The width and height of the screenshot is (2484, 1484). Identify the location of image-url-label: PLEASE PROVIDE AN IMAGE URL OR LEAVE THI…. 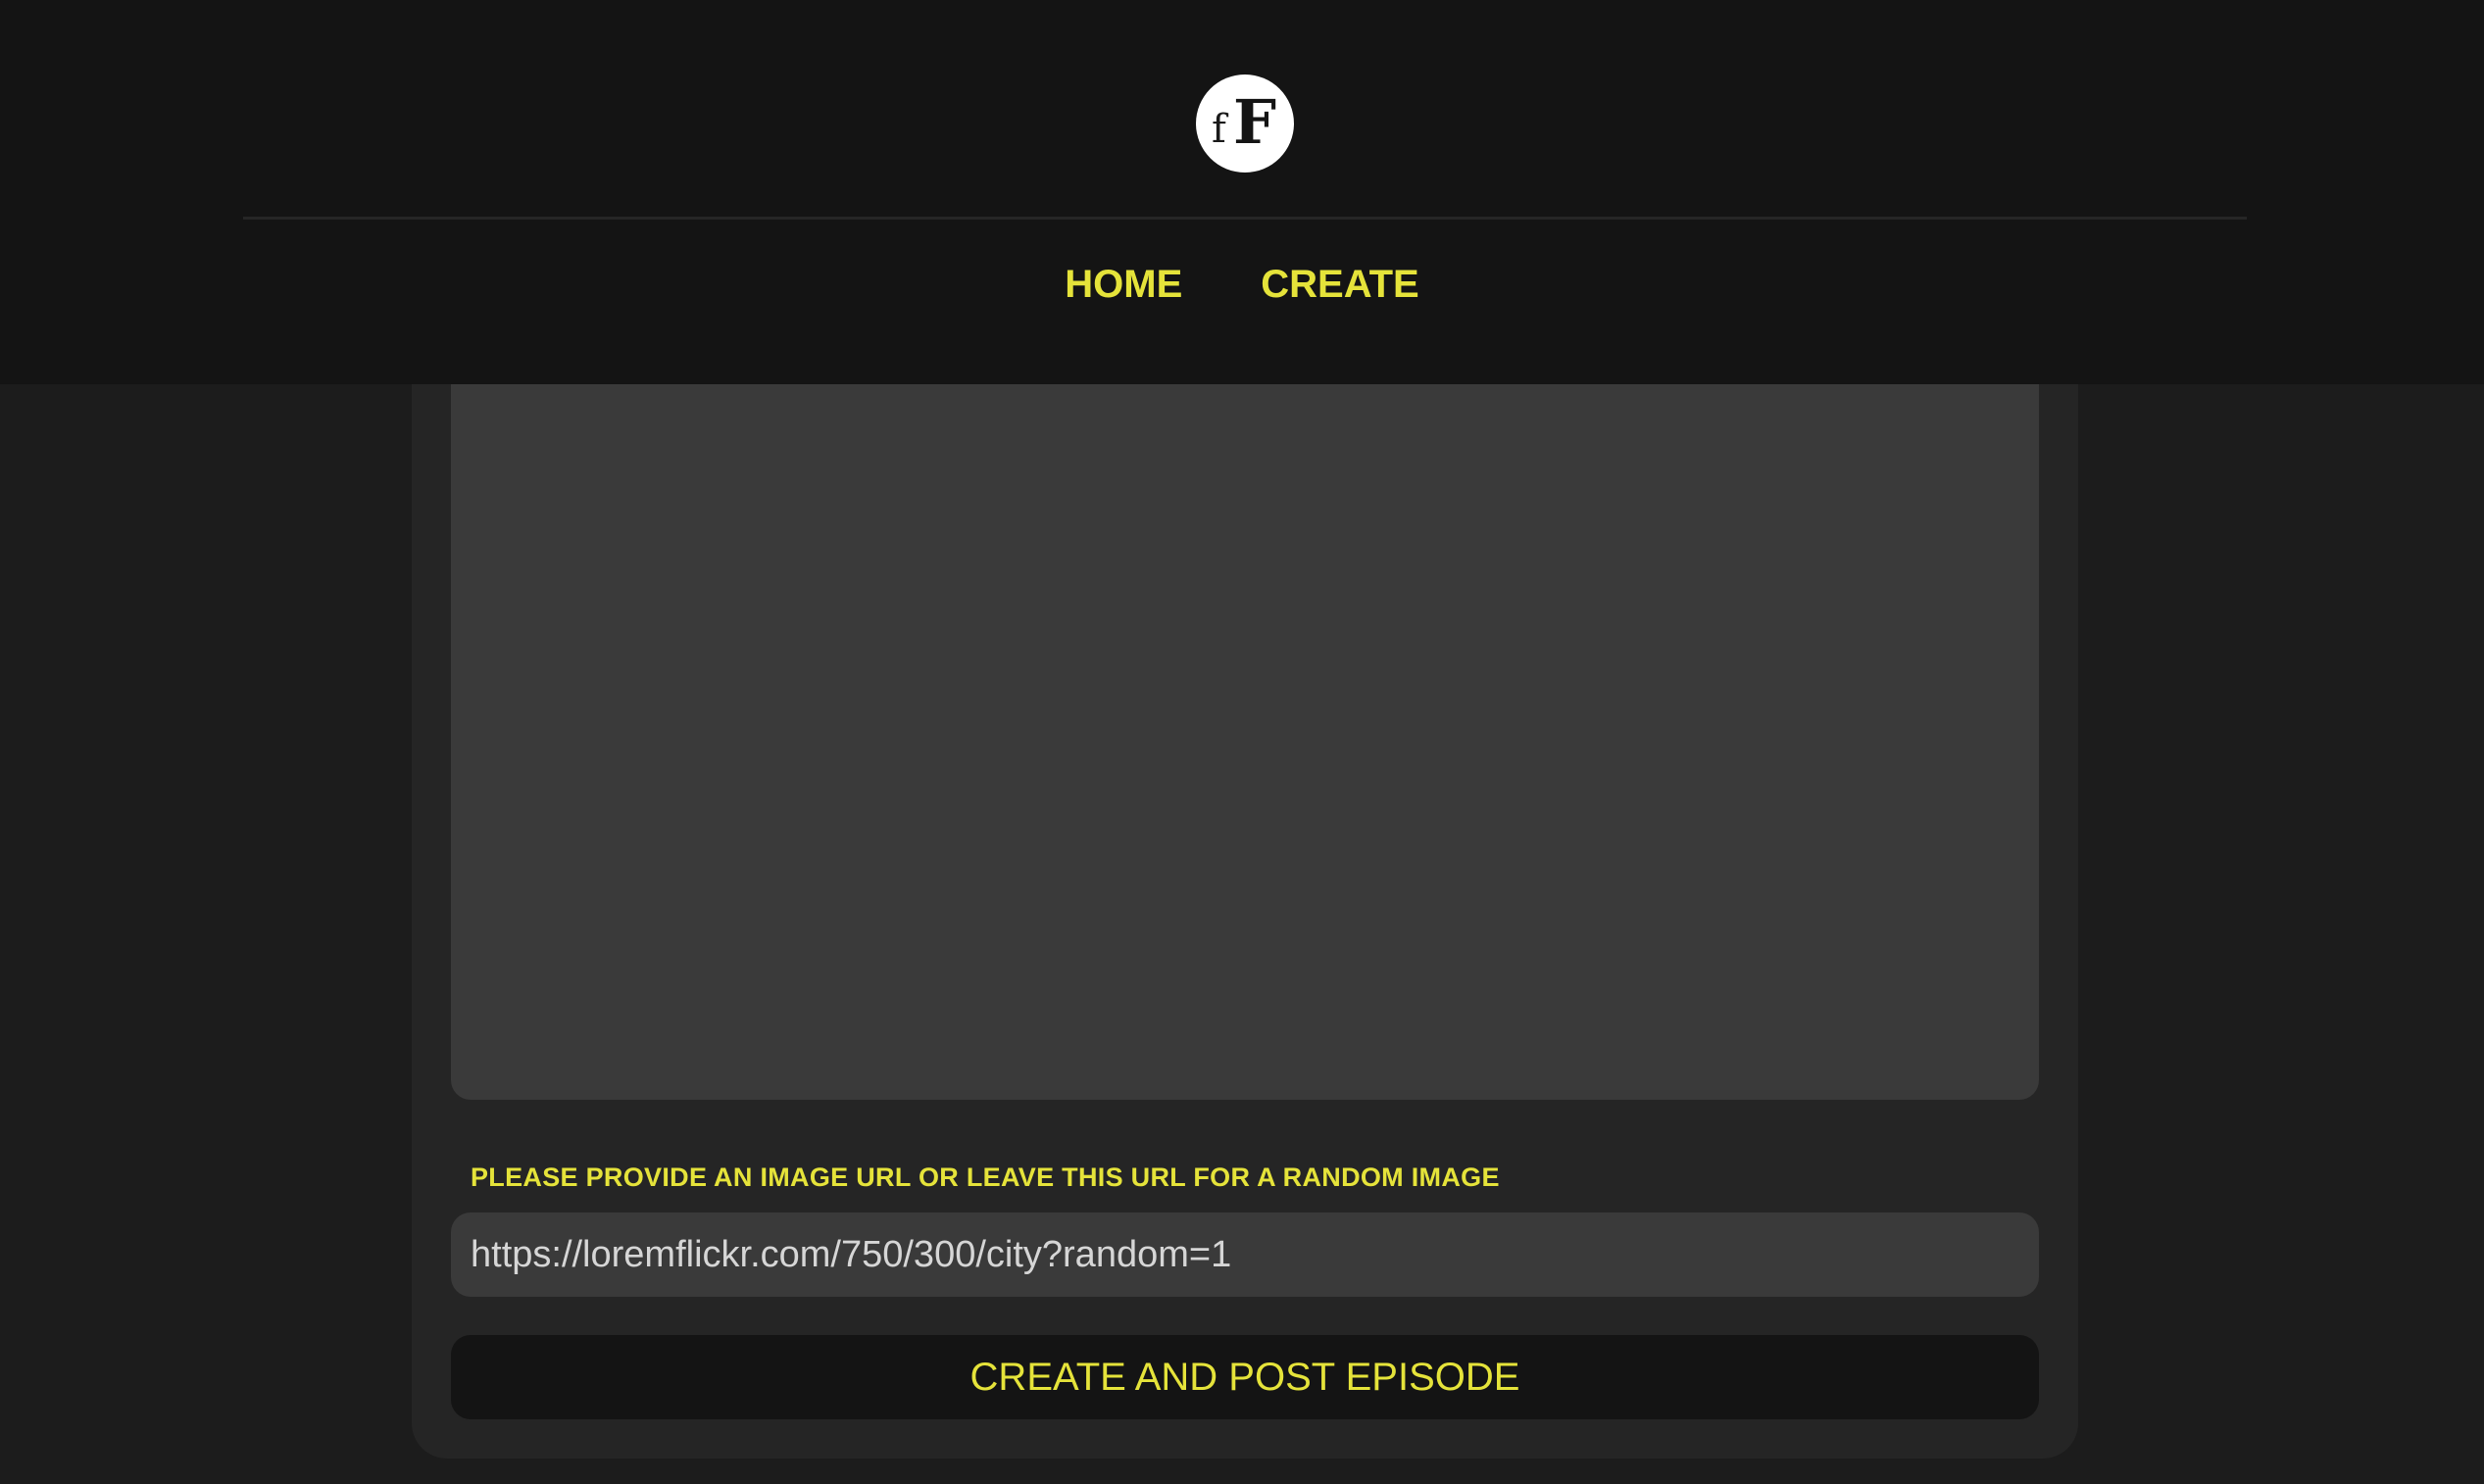
(986, 1177).